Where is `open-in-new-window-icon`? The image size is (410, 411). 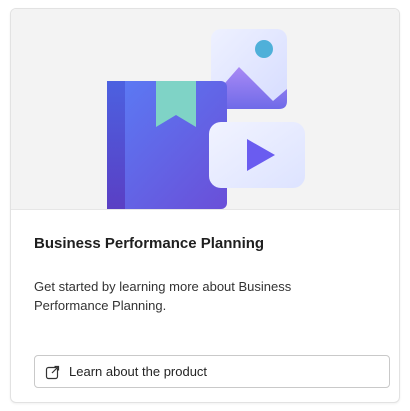 open-in-new-window-icon is located at coordinates (53, 372).